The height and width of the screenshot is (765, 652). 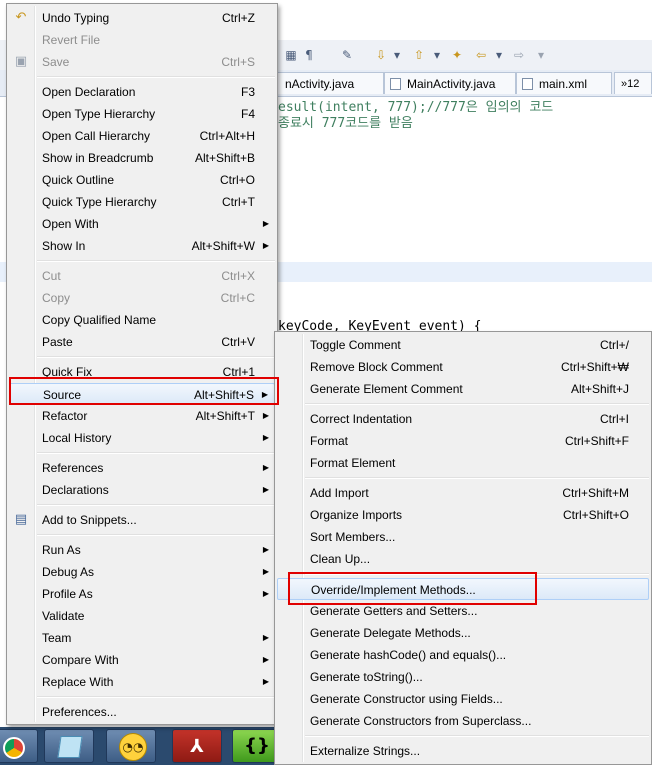 I want to click on save-icon: ▣, so click(x=21, y=61).